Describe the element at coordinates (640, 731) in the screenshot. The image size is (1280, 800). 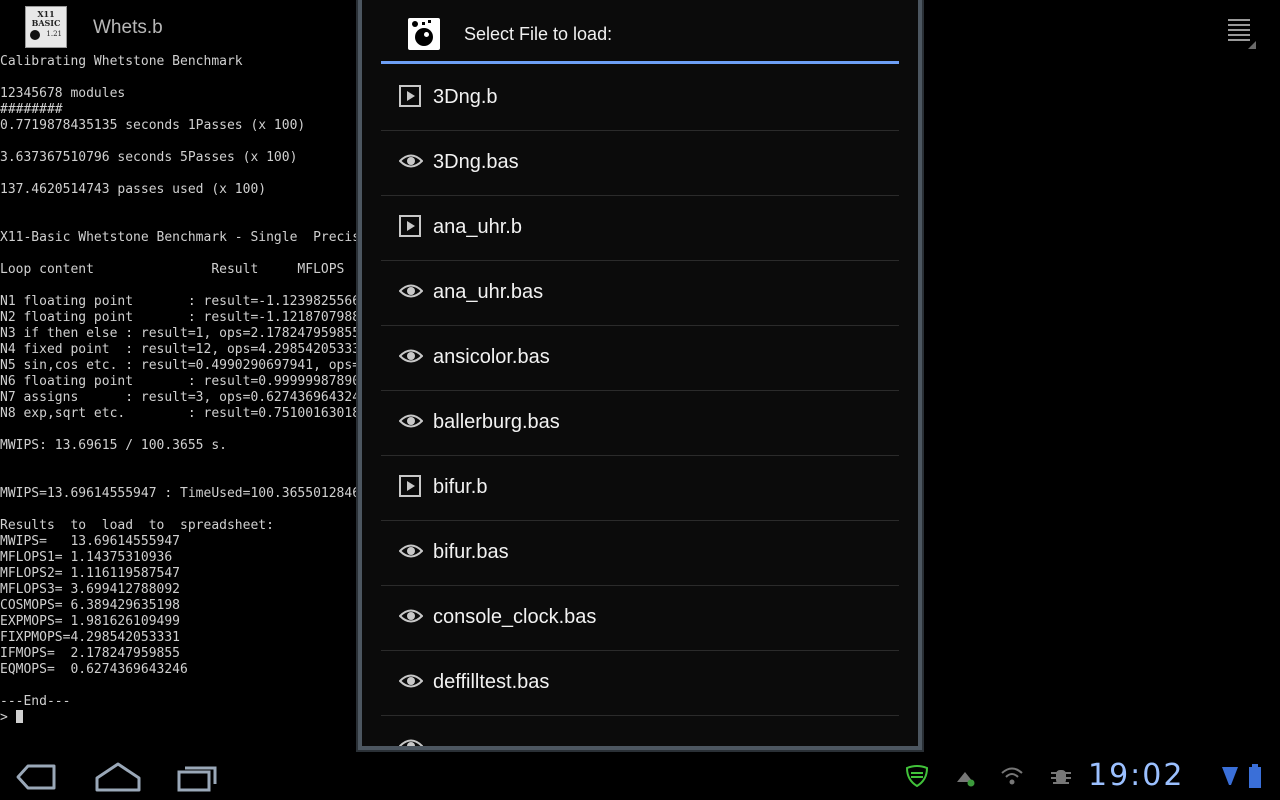
I see `file-list-item` at that location.